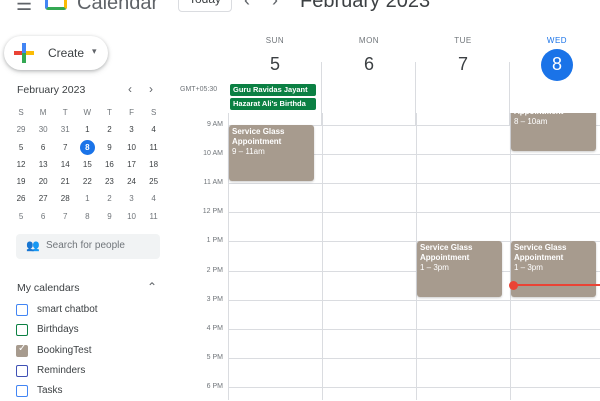 This screenshot has width=600, height=401. Describe the element at coordinates (43, 112) in the screenshot. I see `mini-dow-label: M` at that location.